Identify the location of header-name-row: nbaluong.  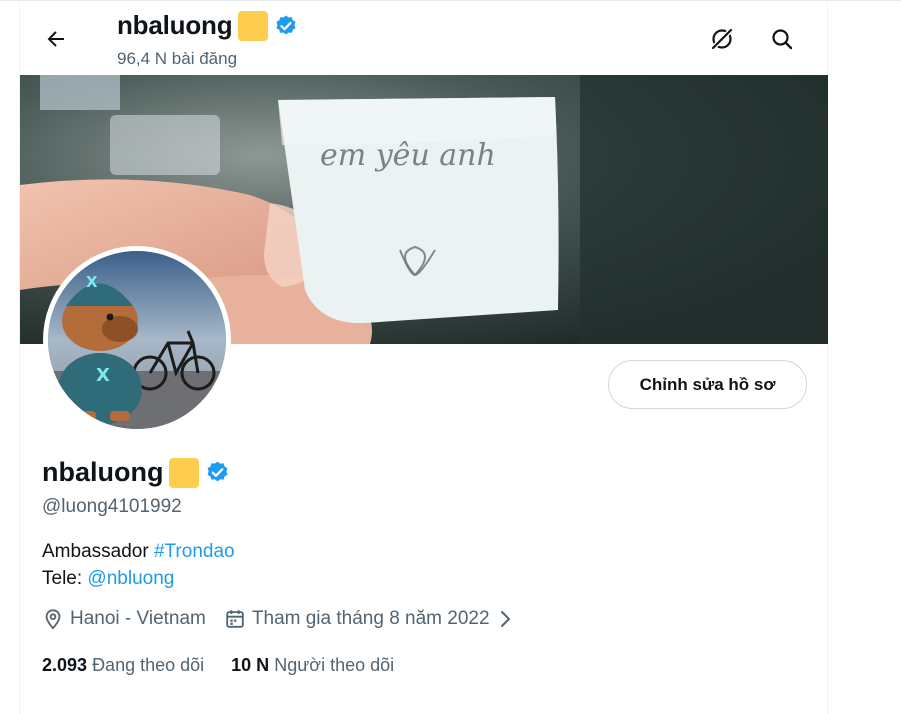
(207, 25).